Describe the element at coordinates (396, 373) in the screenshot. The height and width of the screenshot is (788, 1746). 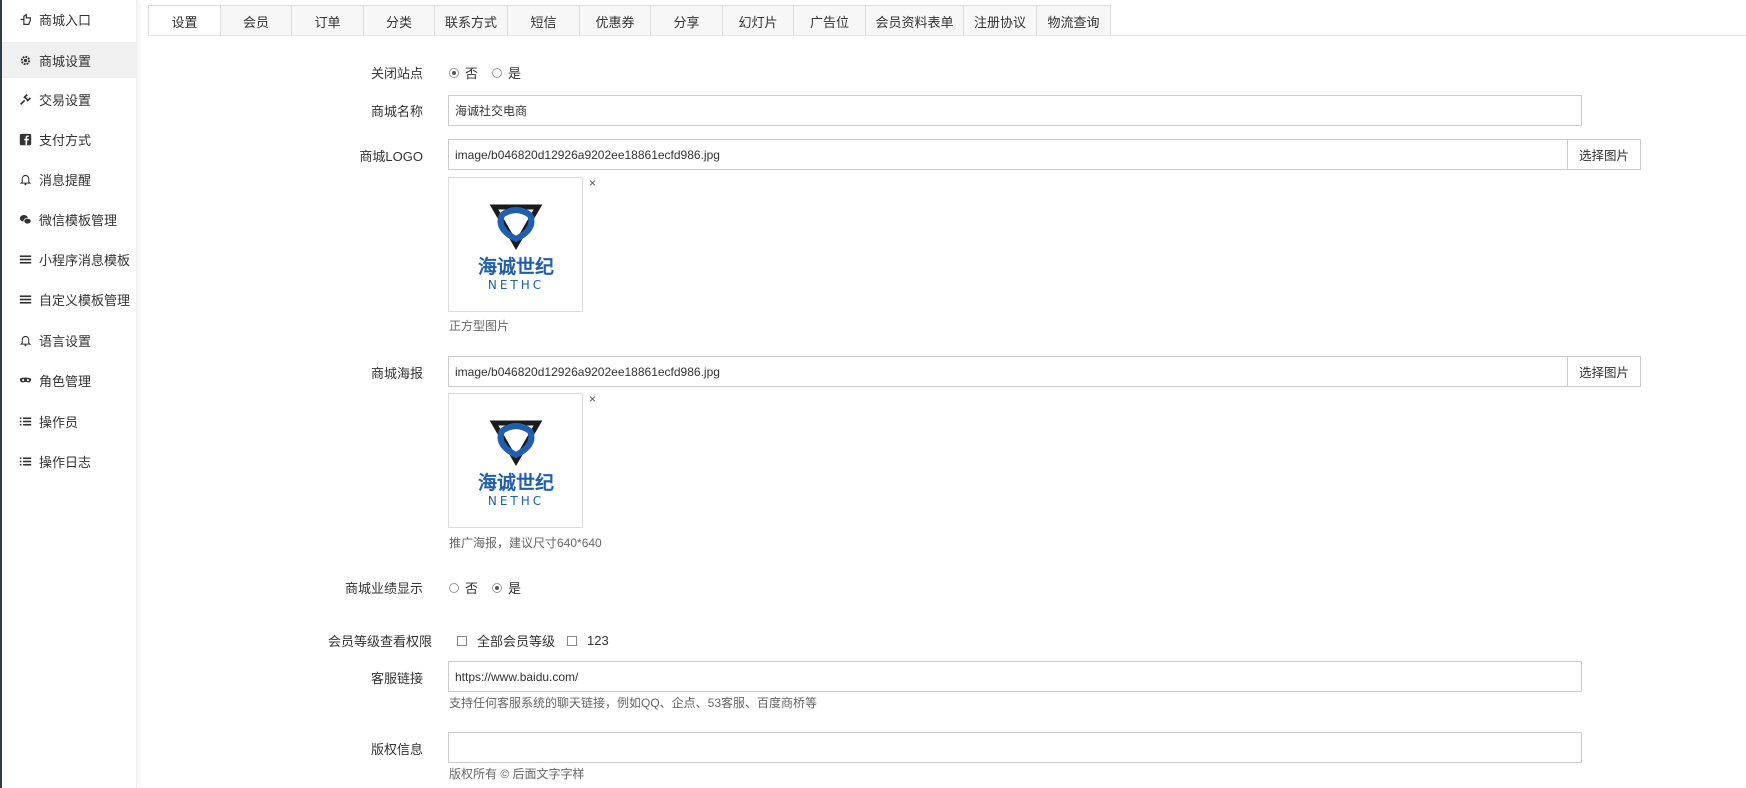
I see `shop-poster-label: 商城海报` at that location.